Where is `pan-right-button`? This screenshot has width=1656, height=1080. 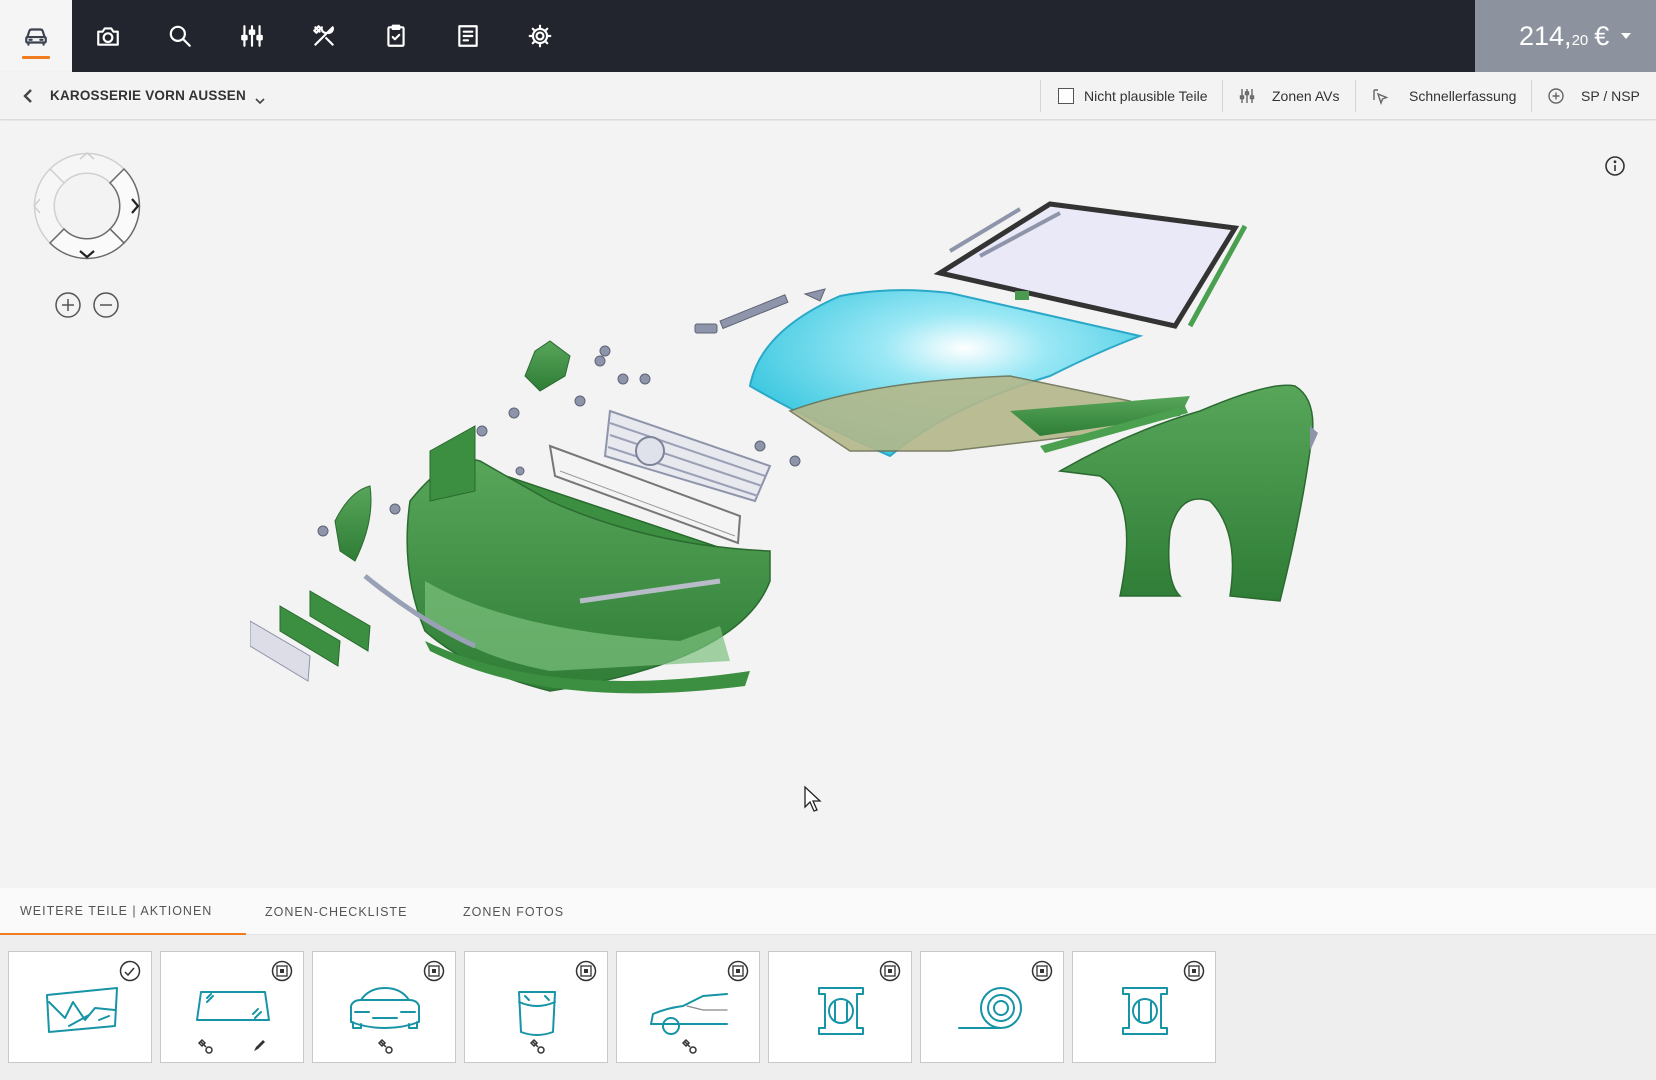
pan-right-button is located at coordinates (124, 206).